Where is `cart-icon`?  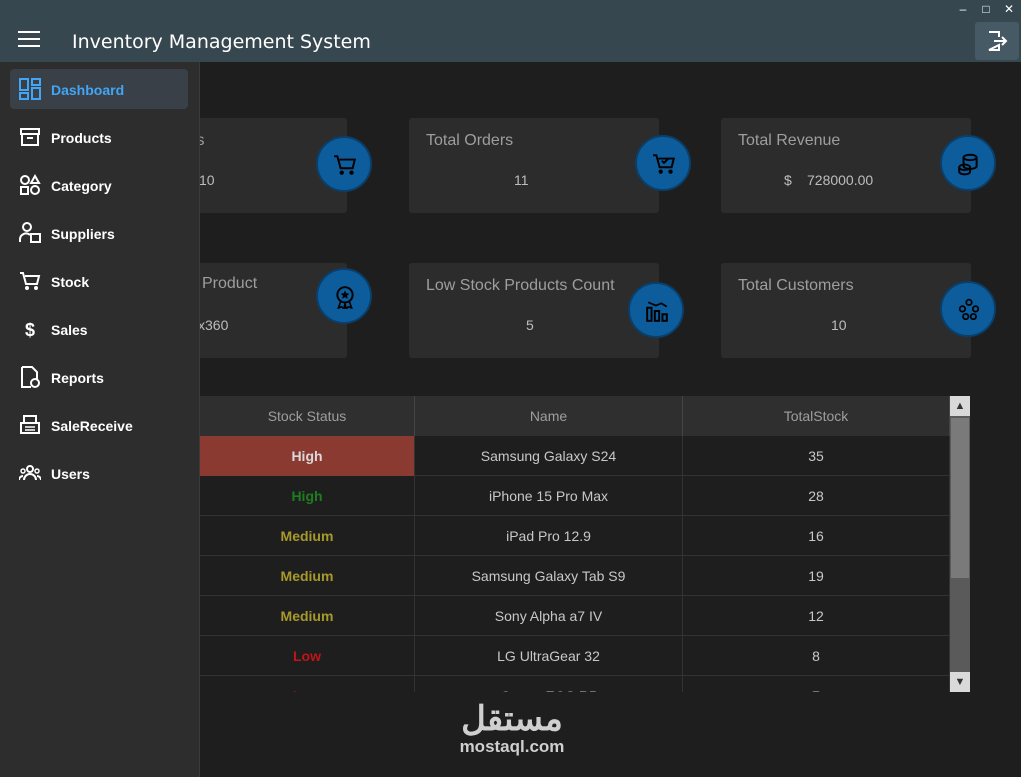 cart-icon is located at coordinates (30, 281).